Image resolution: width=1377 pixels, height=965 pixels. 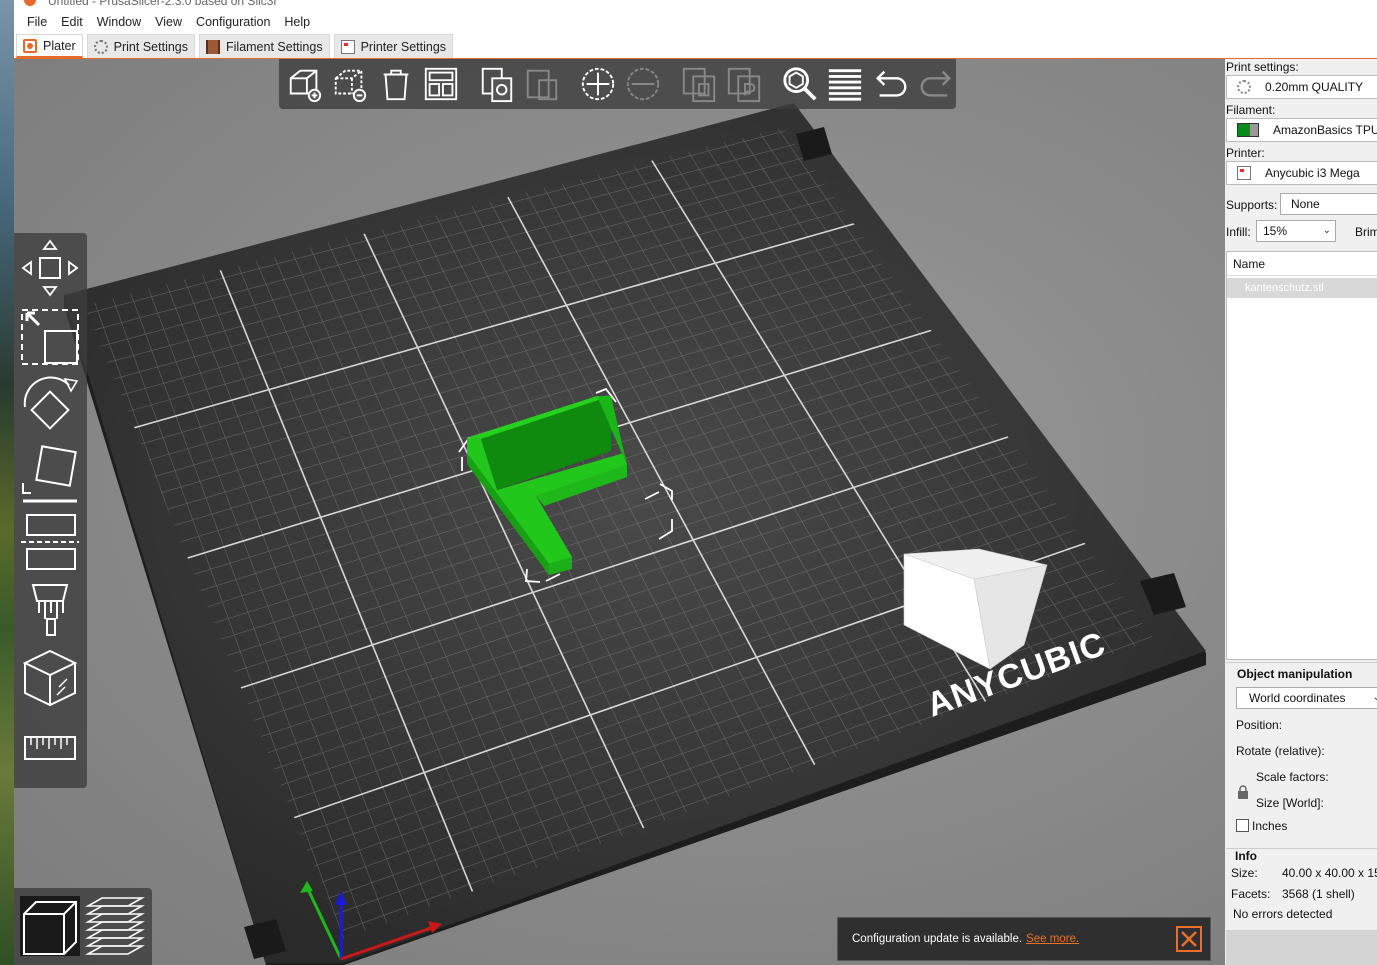 I want to click on redo-button, so click(x=937, y=84).